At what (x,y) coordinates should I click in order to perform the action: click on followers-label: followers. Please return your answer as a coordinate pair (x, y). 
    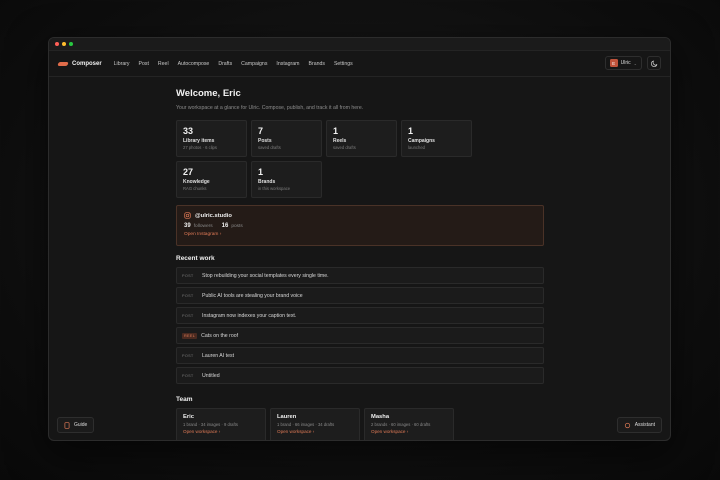
    Looking at the image, I should click on (203, 226).